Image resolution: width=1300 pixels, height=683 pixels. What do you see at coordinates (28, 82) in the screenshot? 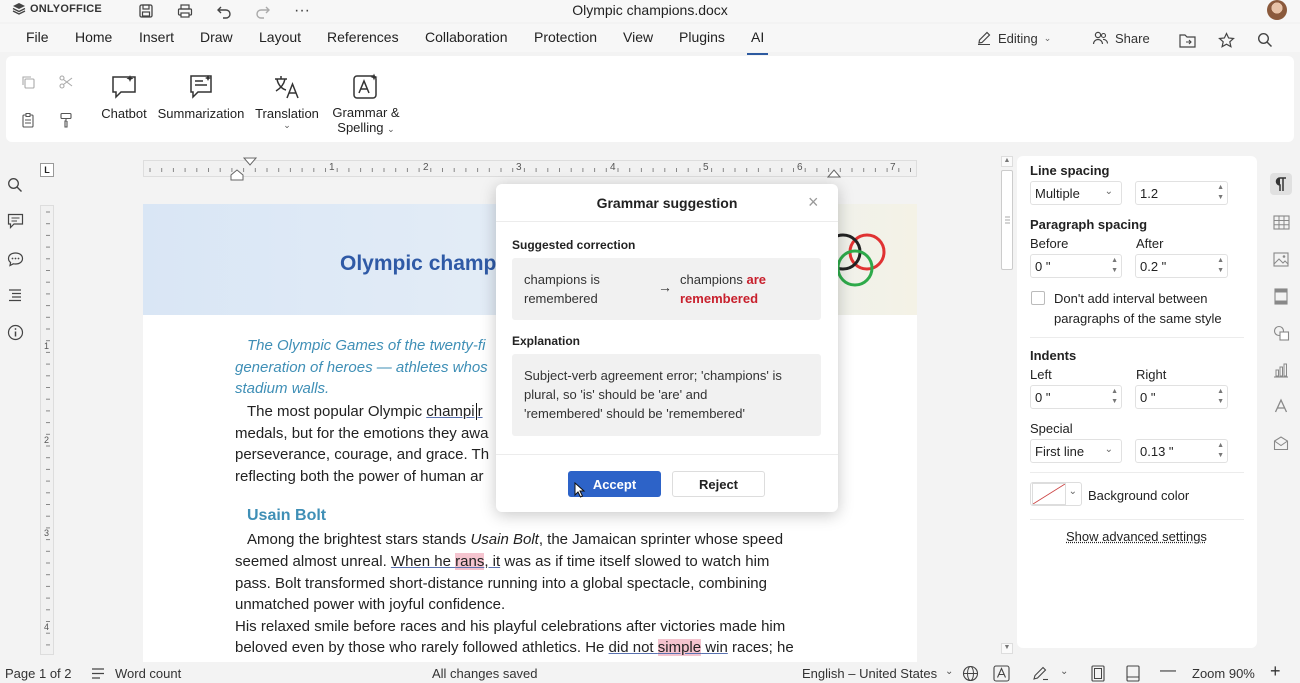
I see `copy-icon` at bounding box center [28, 82].